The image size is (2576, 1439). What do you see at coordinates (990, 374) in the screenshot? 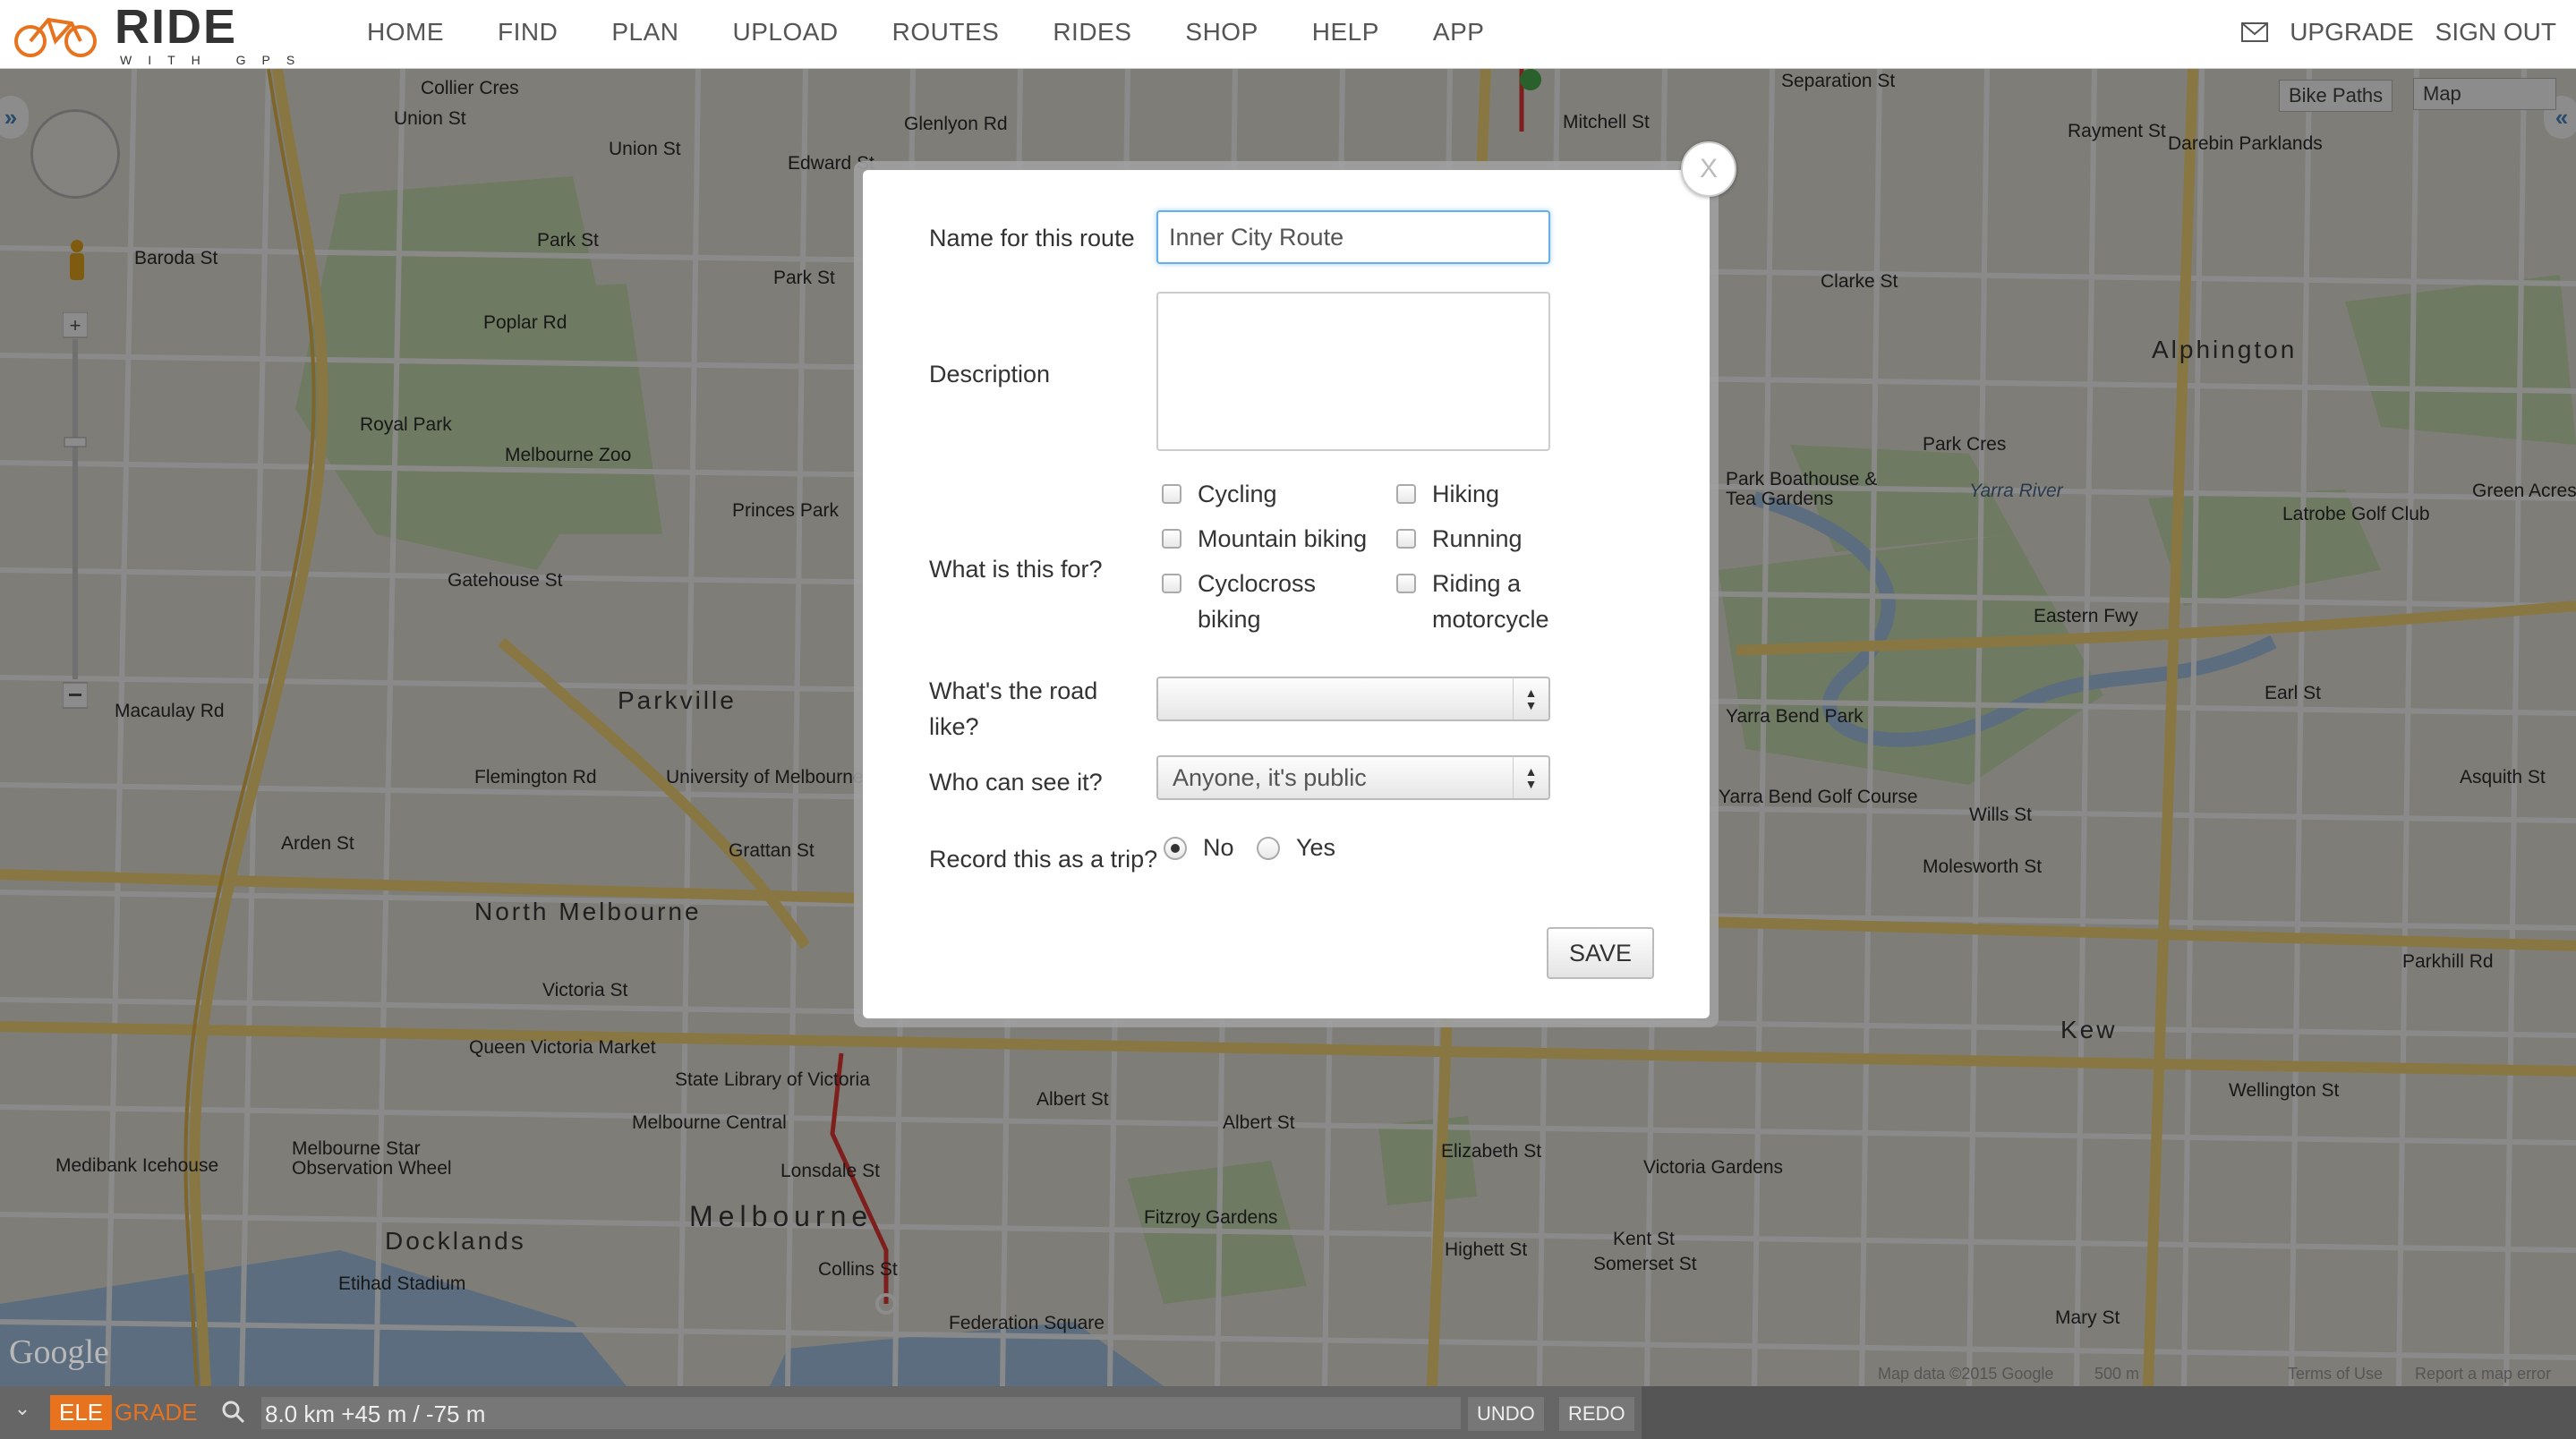
I see `description-label: Description` at bounding box center [990, 374].